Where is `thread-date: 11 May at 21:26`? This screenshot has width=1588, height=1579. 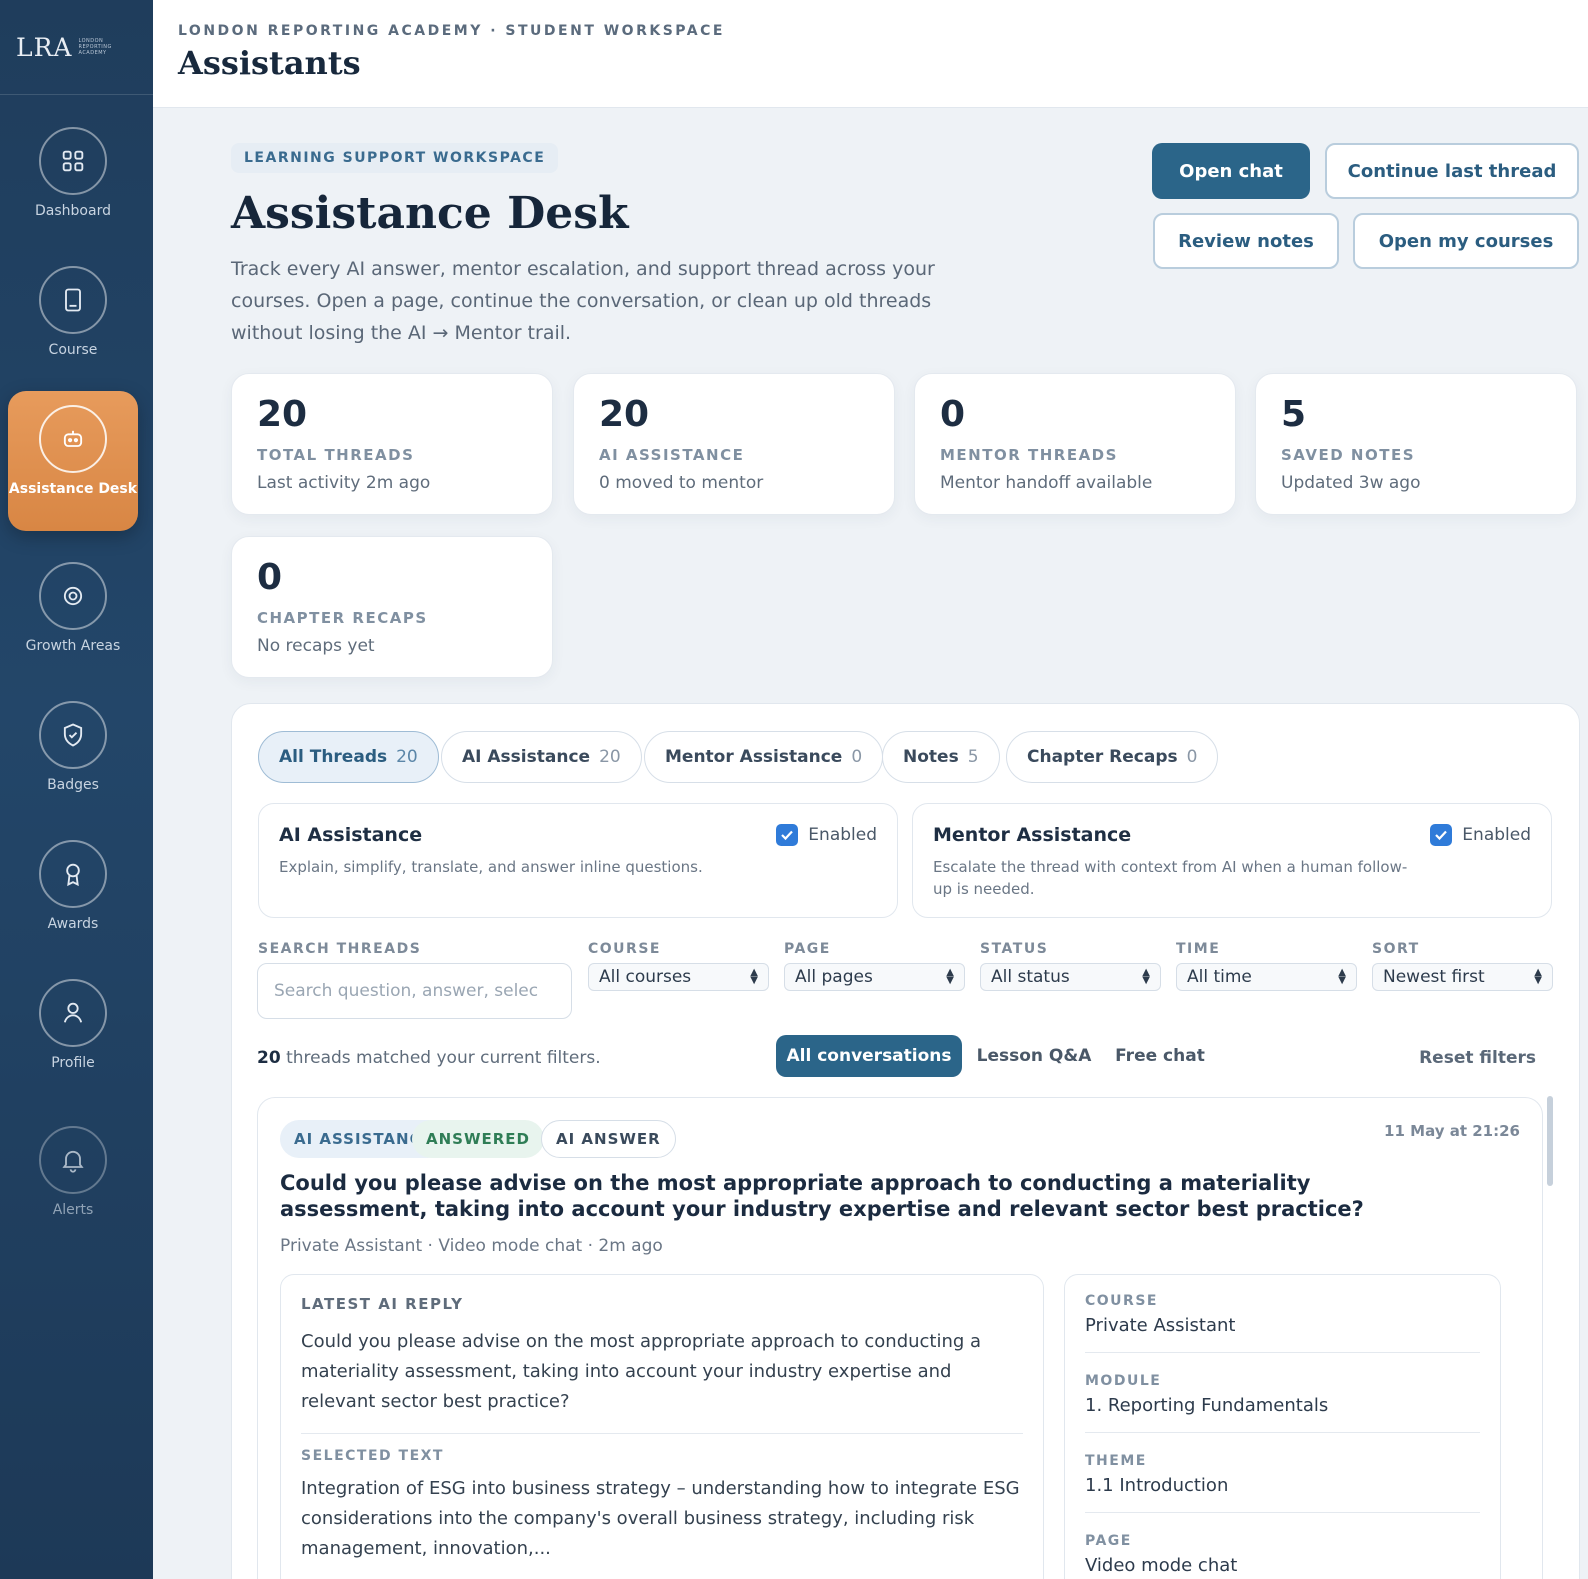 thread-date: 11 May at 21:26 is located at coordinates (1452, 1131).